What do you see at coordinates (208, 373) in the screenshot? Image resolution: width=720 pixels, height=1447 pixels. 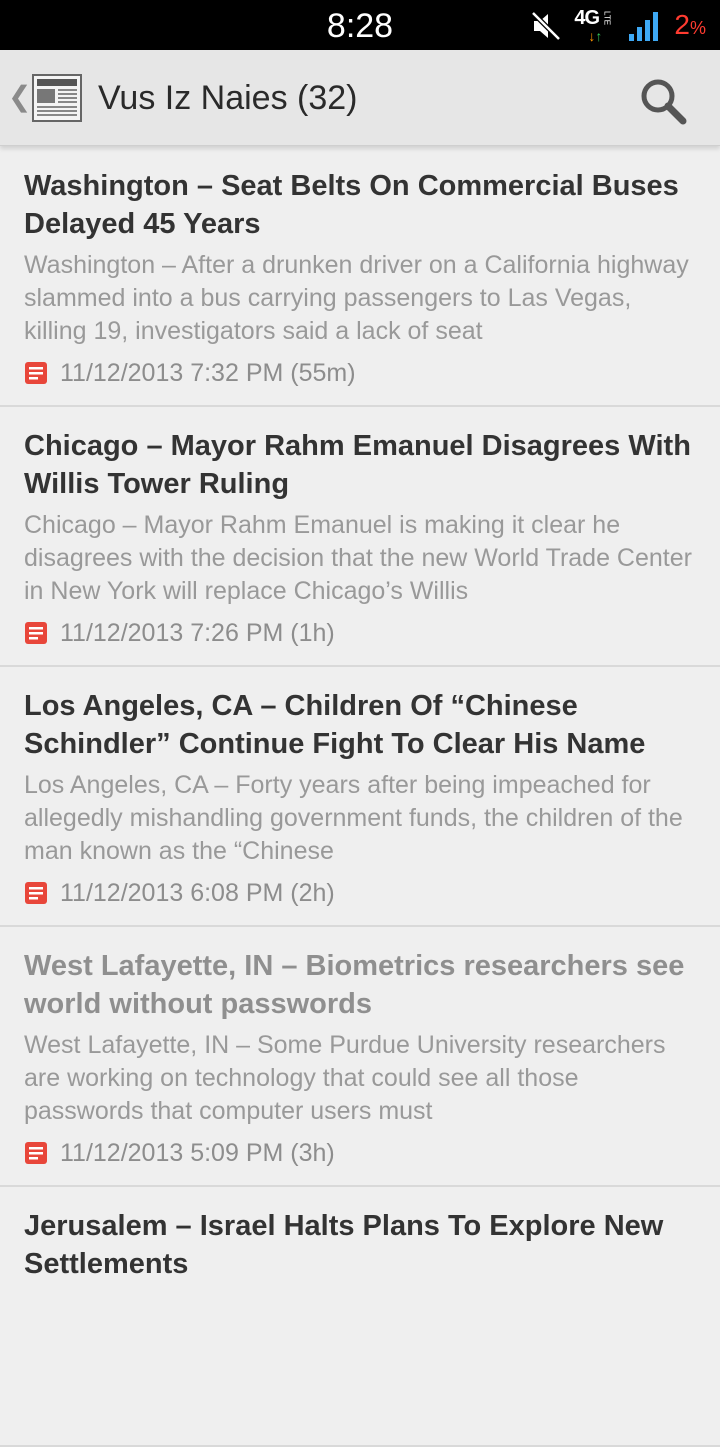 I see `article-date: 11/12/2013 7:32 PM (55m)` at bounding box center [208, 373].